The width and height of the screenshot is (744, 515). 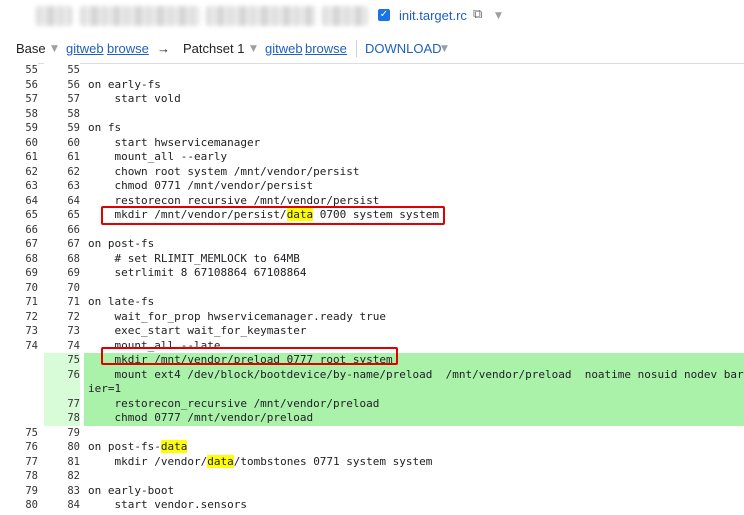 I want to click on right-line-number, so click(x=62, y=389).